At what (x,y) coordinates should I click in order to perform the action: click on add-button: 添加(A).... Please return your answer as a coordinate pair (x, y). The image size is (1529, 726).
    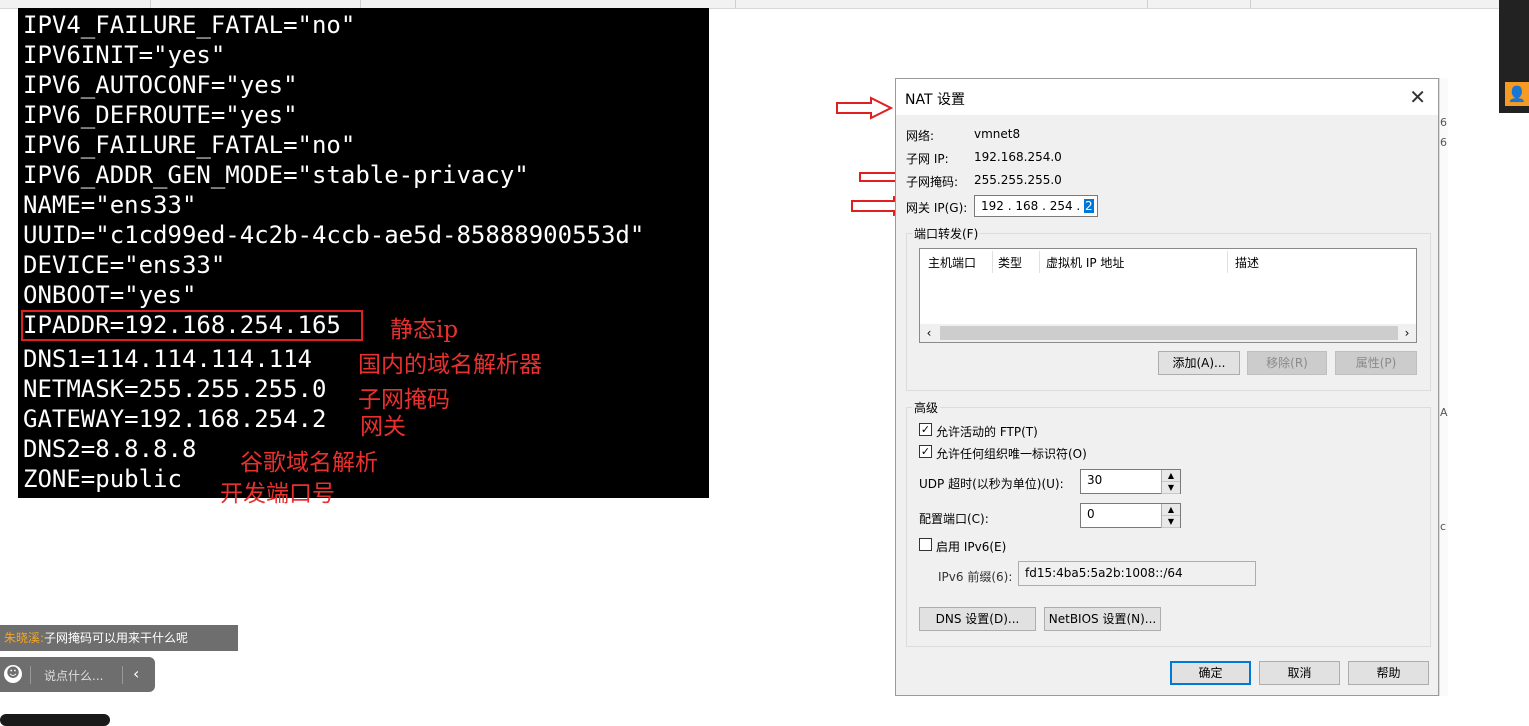
    Looking at the image, I should click on (1199, 363).